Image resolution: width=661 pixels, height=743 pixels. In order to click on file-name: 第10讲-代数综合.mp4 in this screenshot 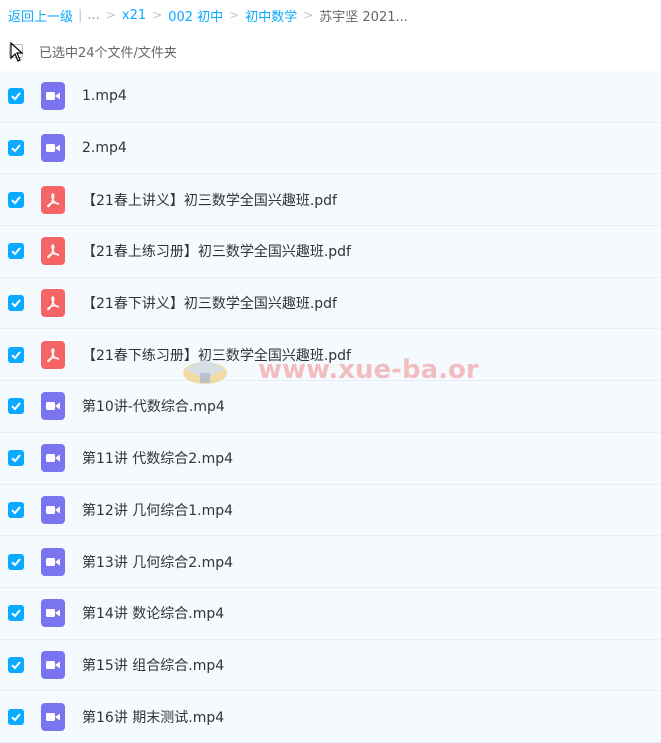, I will do `click(153, 406)`.